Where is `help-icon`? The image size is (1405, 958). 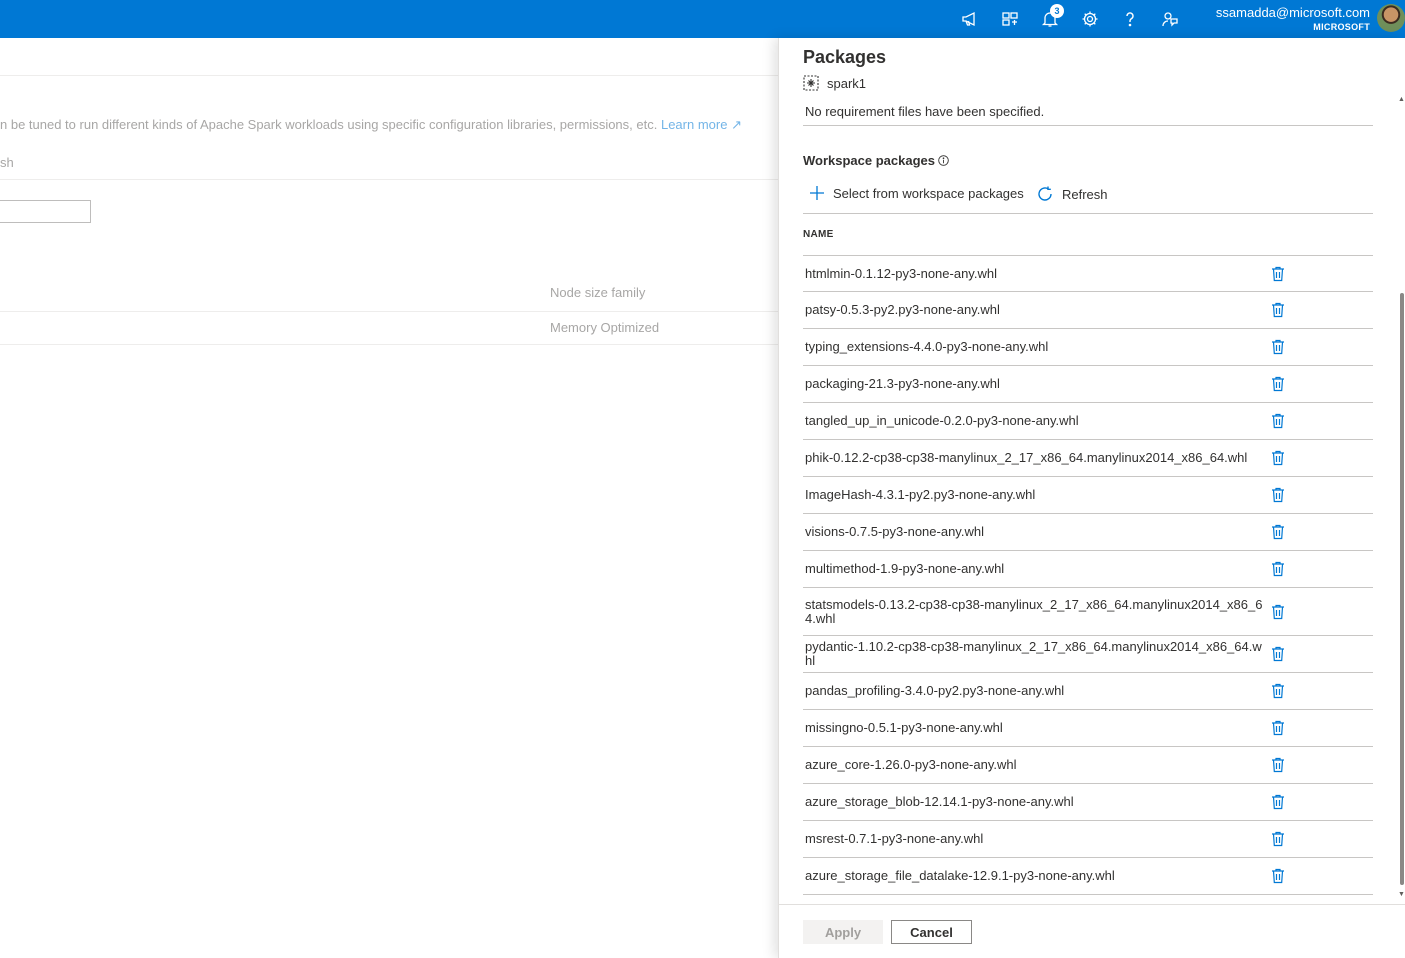
help-icon is located at coordinates (1130, 19).